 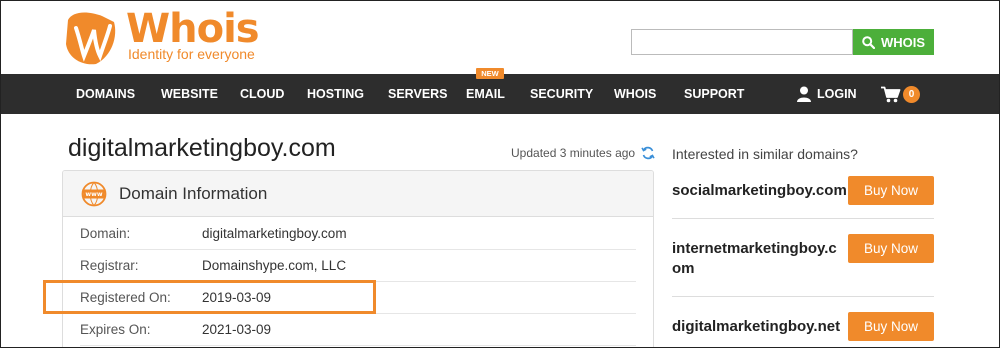 I want to click on suggestion-item: digitalmarketingboy.net Buy Now, so click(x=803, y=327).